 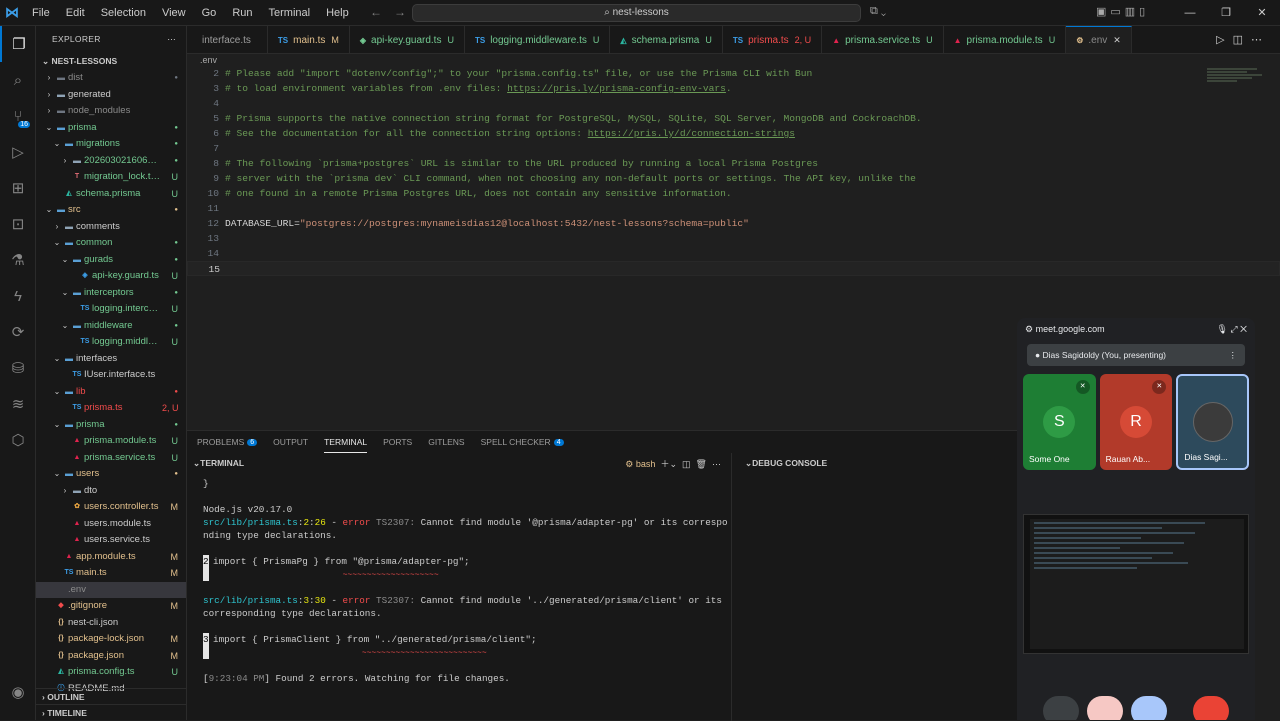 I want to click on menu-item: Edit, so click(x=75, y=13).